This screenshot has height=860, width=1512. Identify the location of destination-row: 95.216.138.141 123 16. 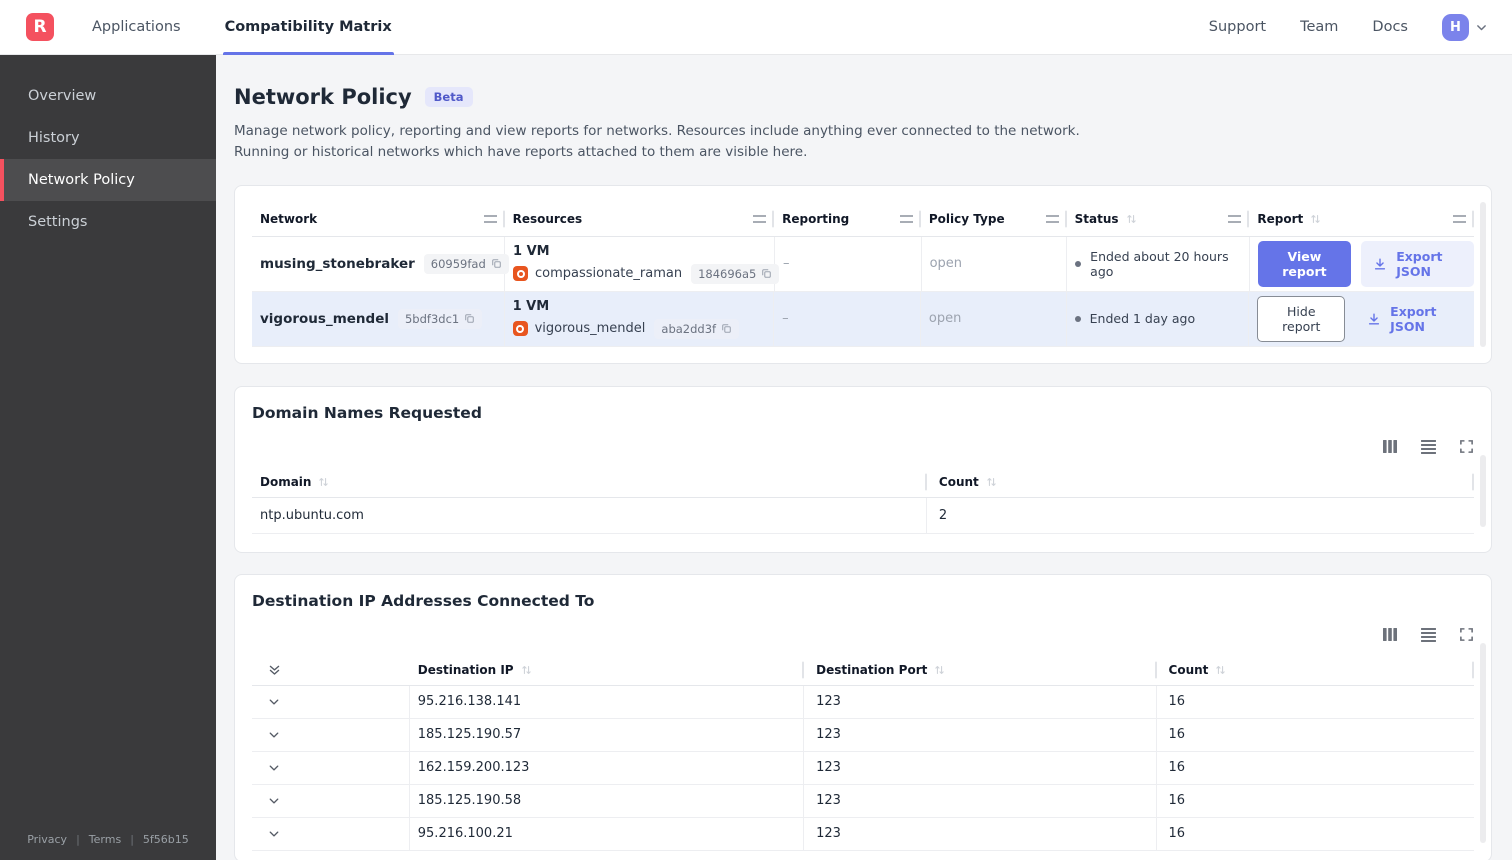
(863, 702).